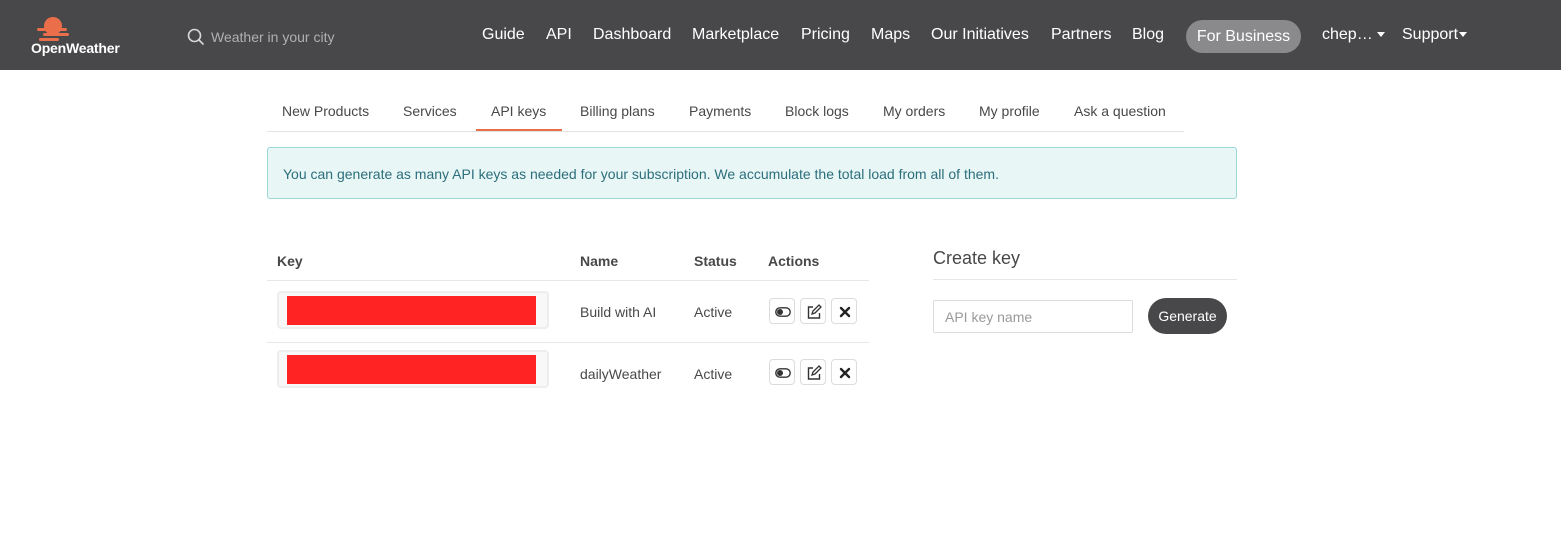  Describe the element at coordinates (1430, 34) in the screenshot. I see `support-menu-label: Support` at that location.